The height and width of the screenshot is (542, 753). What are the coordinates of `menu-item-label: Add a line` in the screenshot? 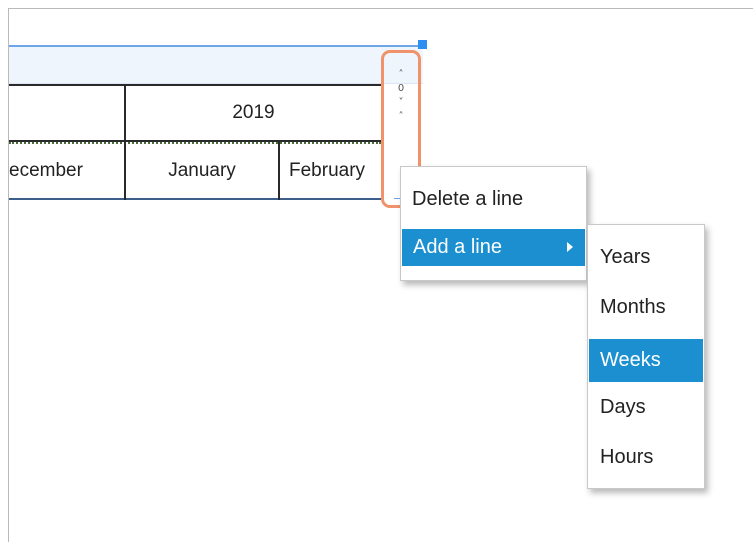 It's located at (457, 247).